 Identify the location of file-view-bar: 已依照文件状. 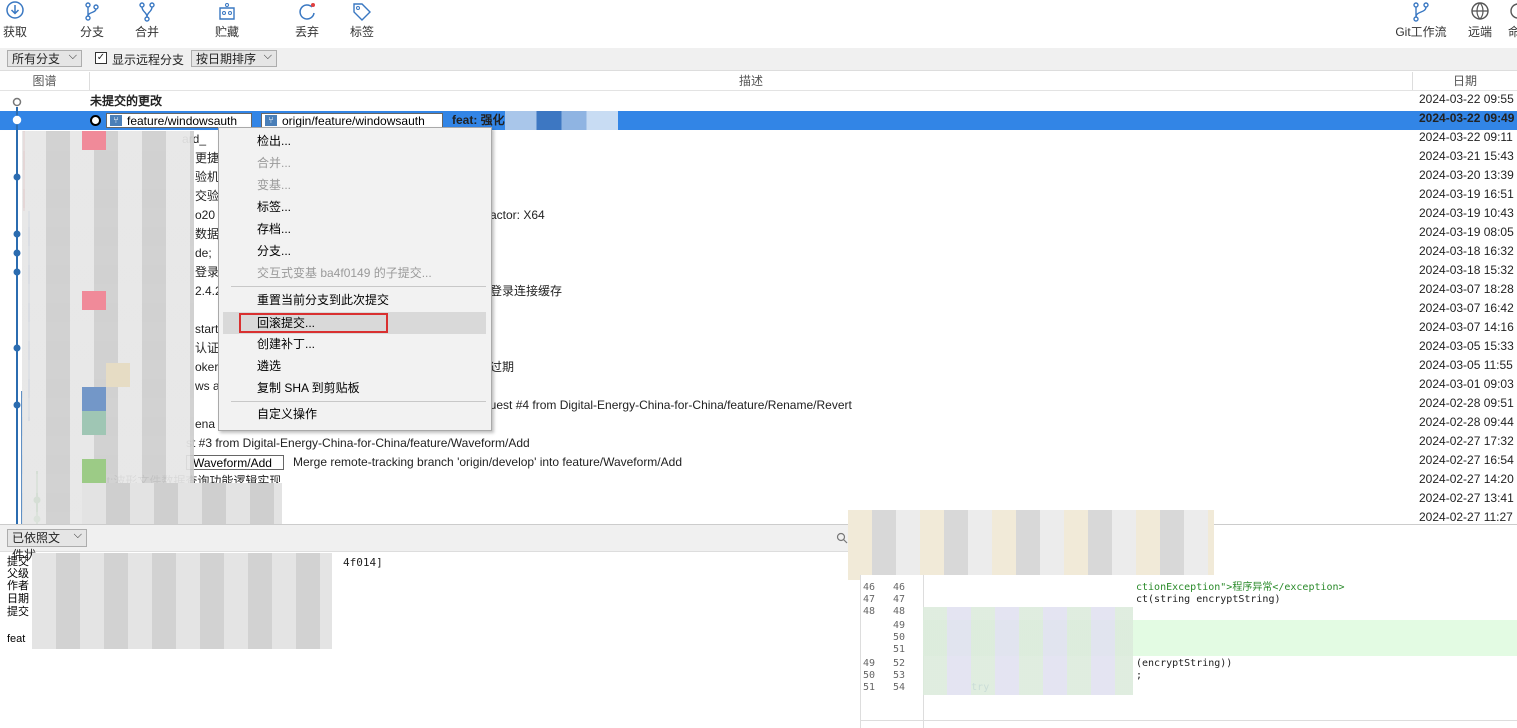
(430, 543).